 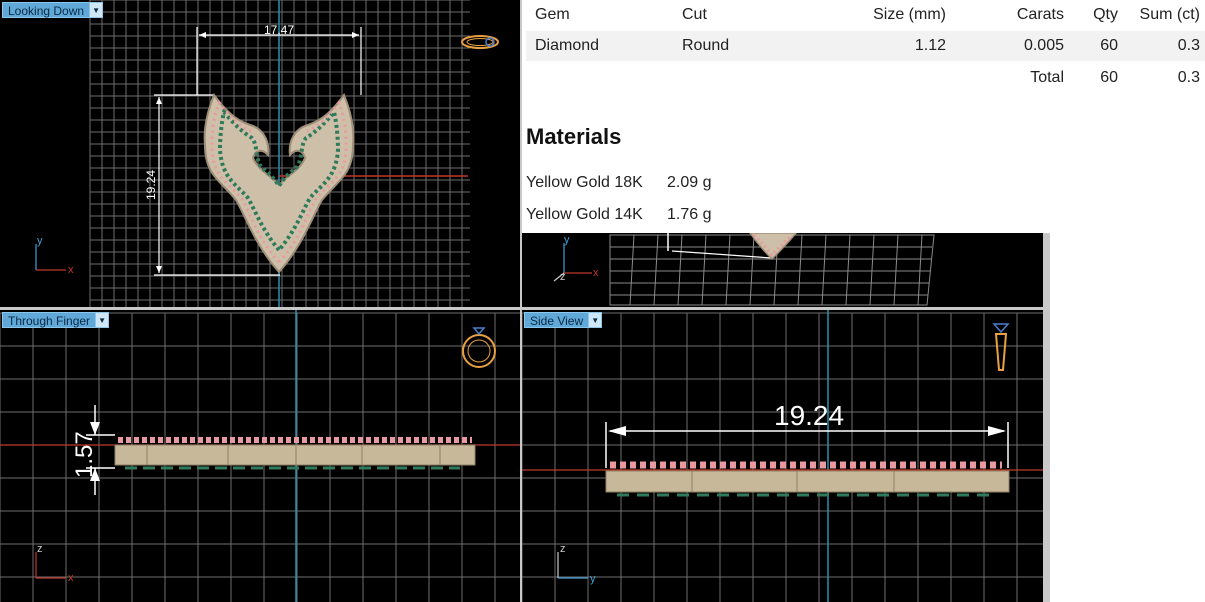 I want to click on viewport-menu-through-finger: Through Finger ▼, so click(x=56, y=320).